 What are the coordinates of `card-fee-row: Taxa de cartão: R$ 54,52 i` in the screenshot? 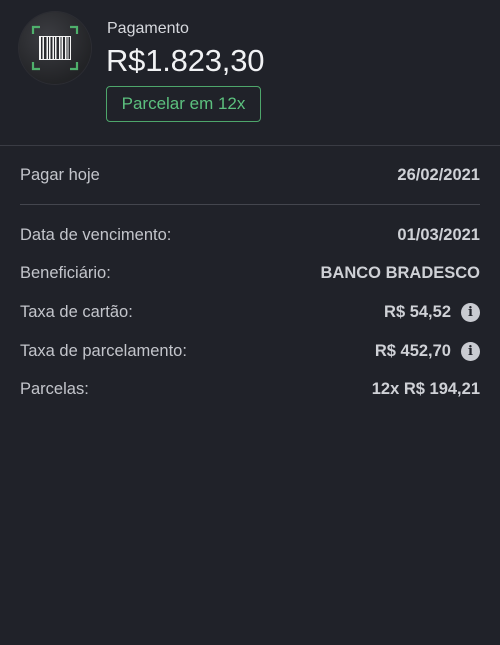 It's located at (250, 312).